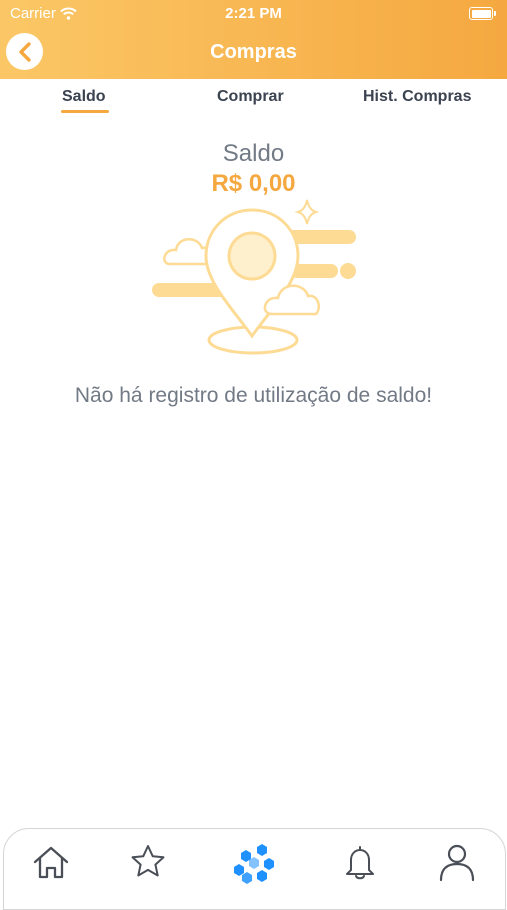 This screenshot has width=507, height=910. I want to click on user-icon, so click(457, 863).